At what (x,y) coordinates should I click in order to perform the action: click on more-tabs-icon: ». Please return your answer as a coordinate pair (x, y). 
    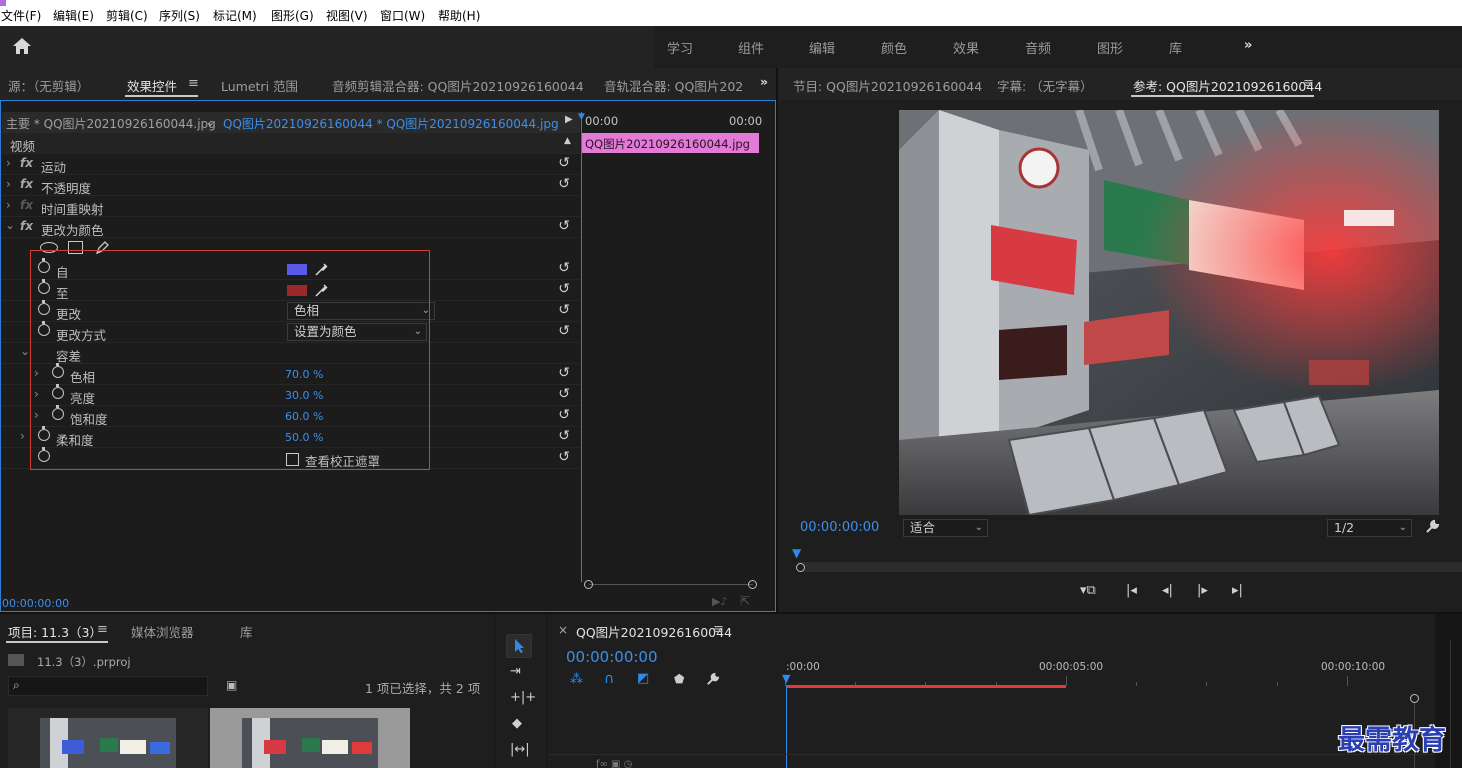
    Looking at the image, I should click on (764, 81).